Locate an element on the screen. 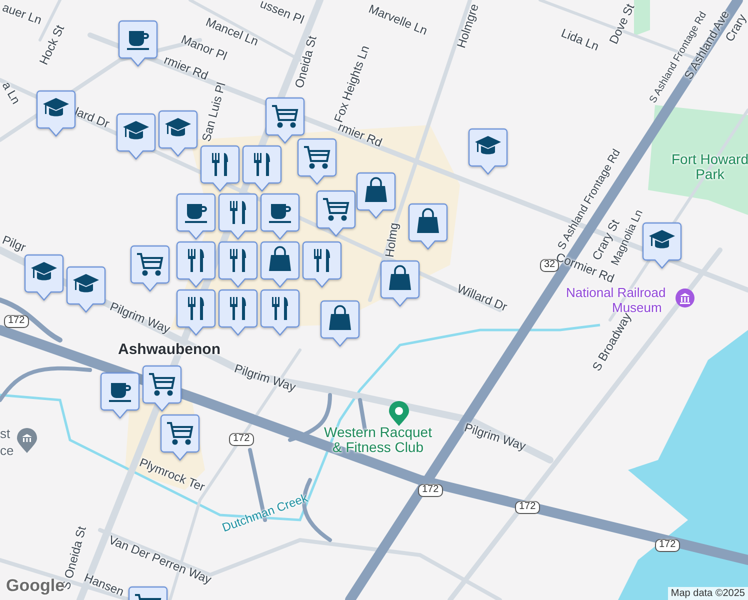 This screenshot has height=600, width=748. street-label: Pilgr is located at coordinates (14, 244).